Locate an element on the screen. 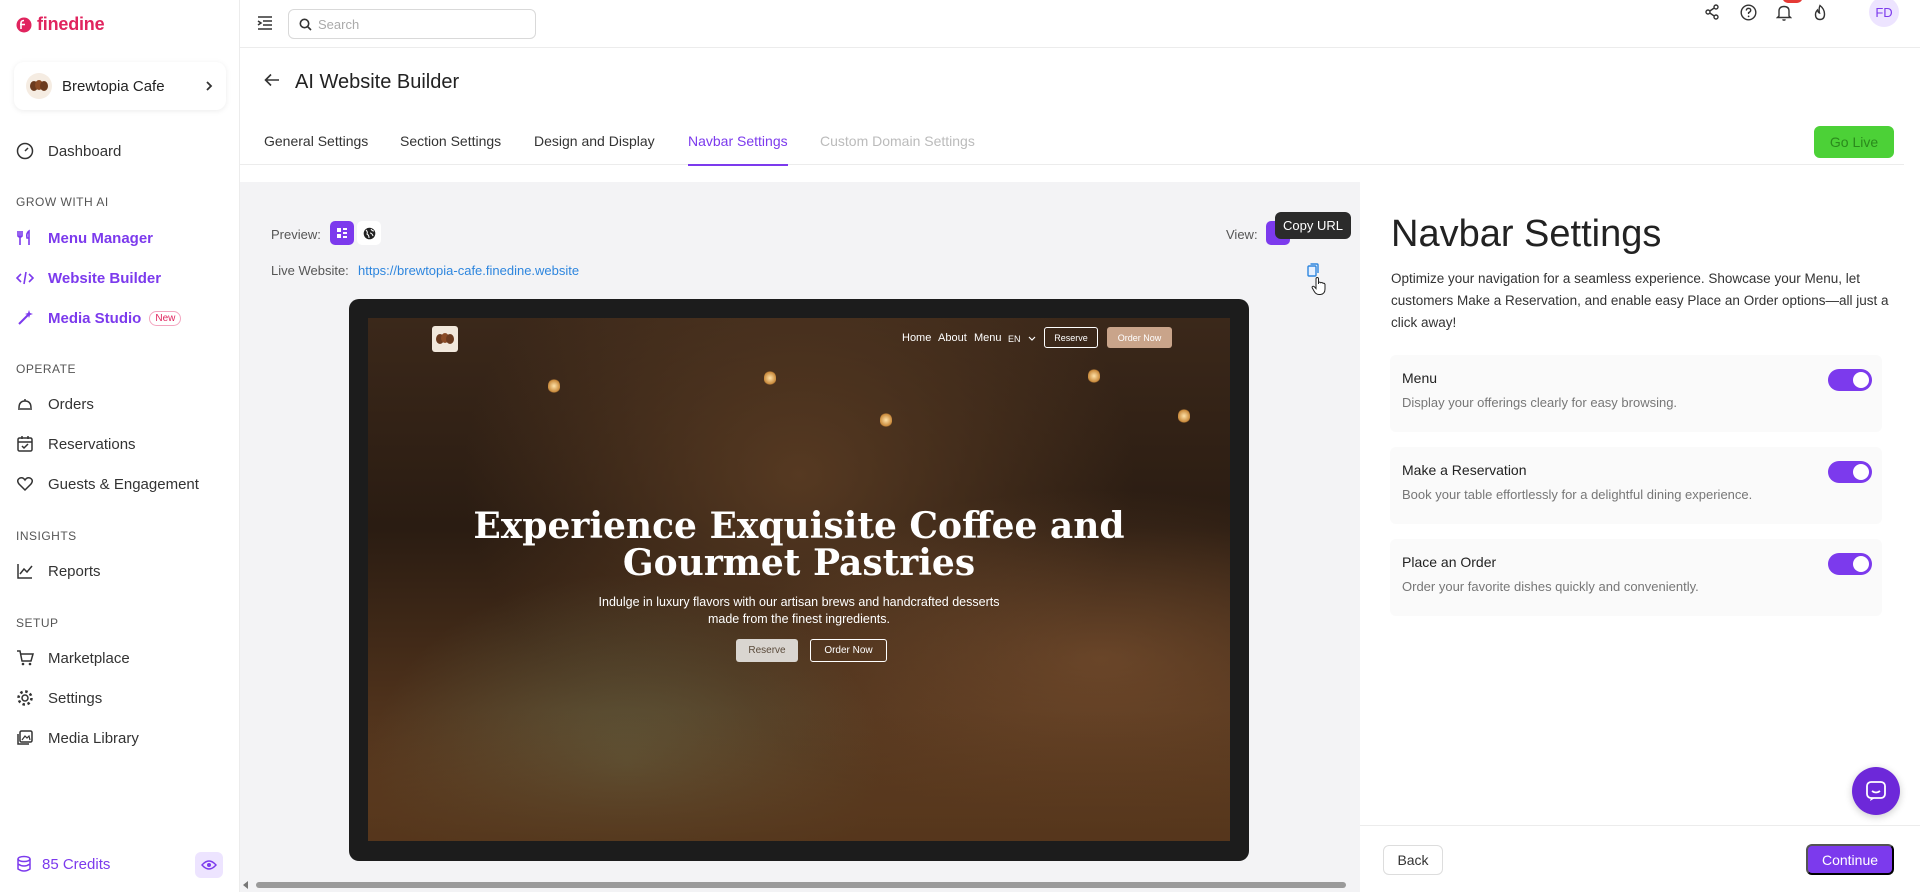 The image size is (1920, 892). sidebar-item-label: Reservations is located at coordinates (92, 444).